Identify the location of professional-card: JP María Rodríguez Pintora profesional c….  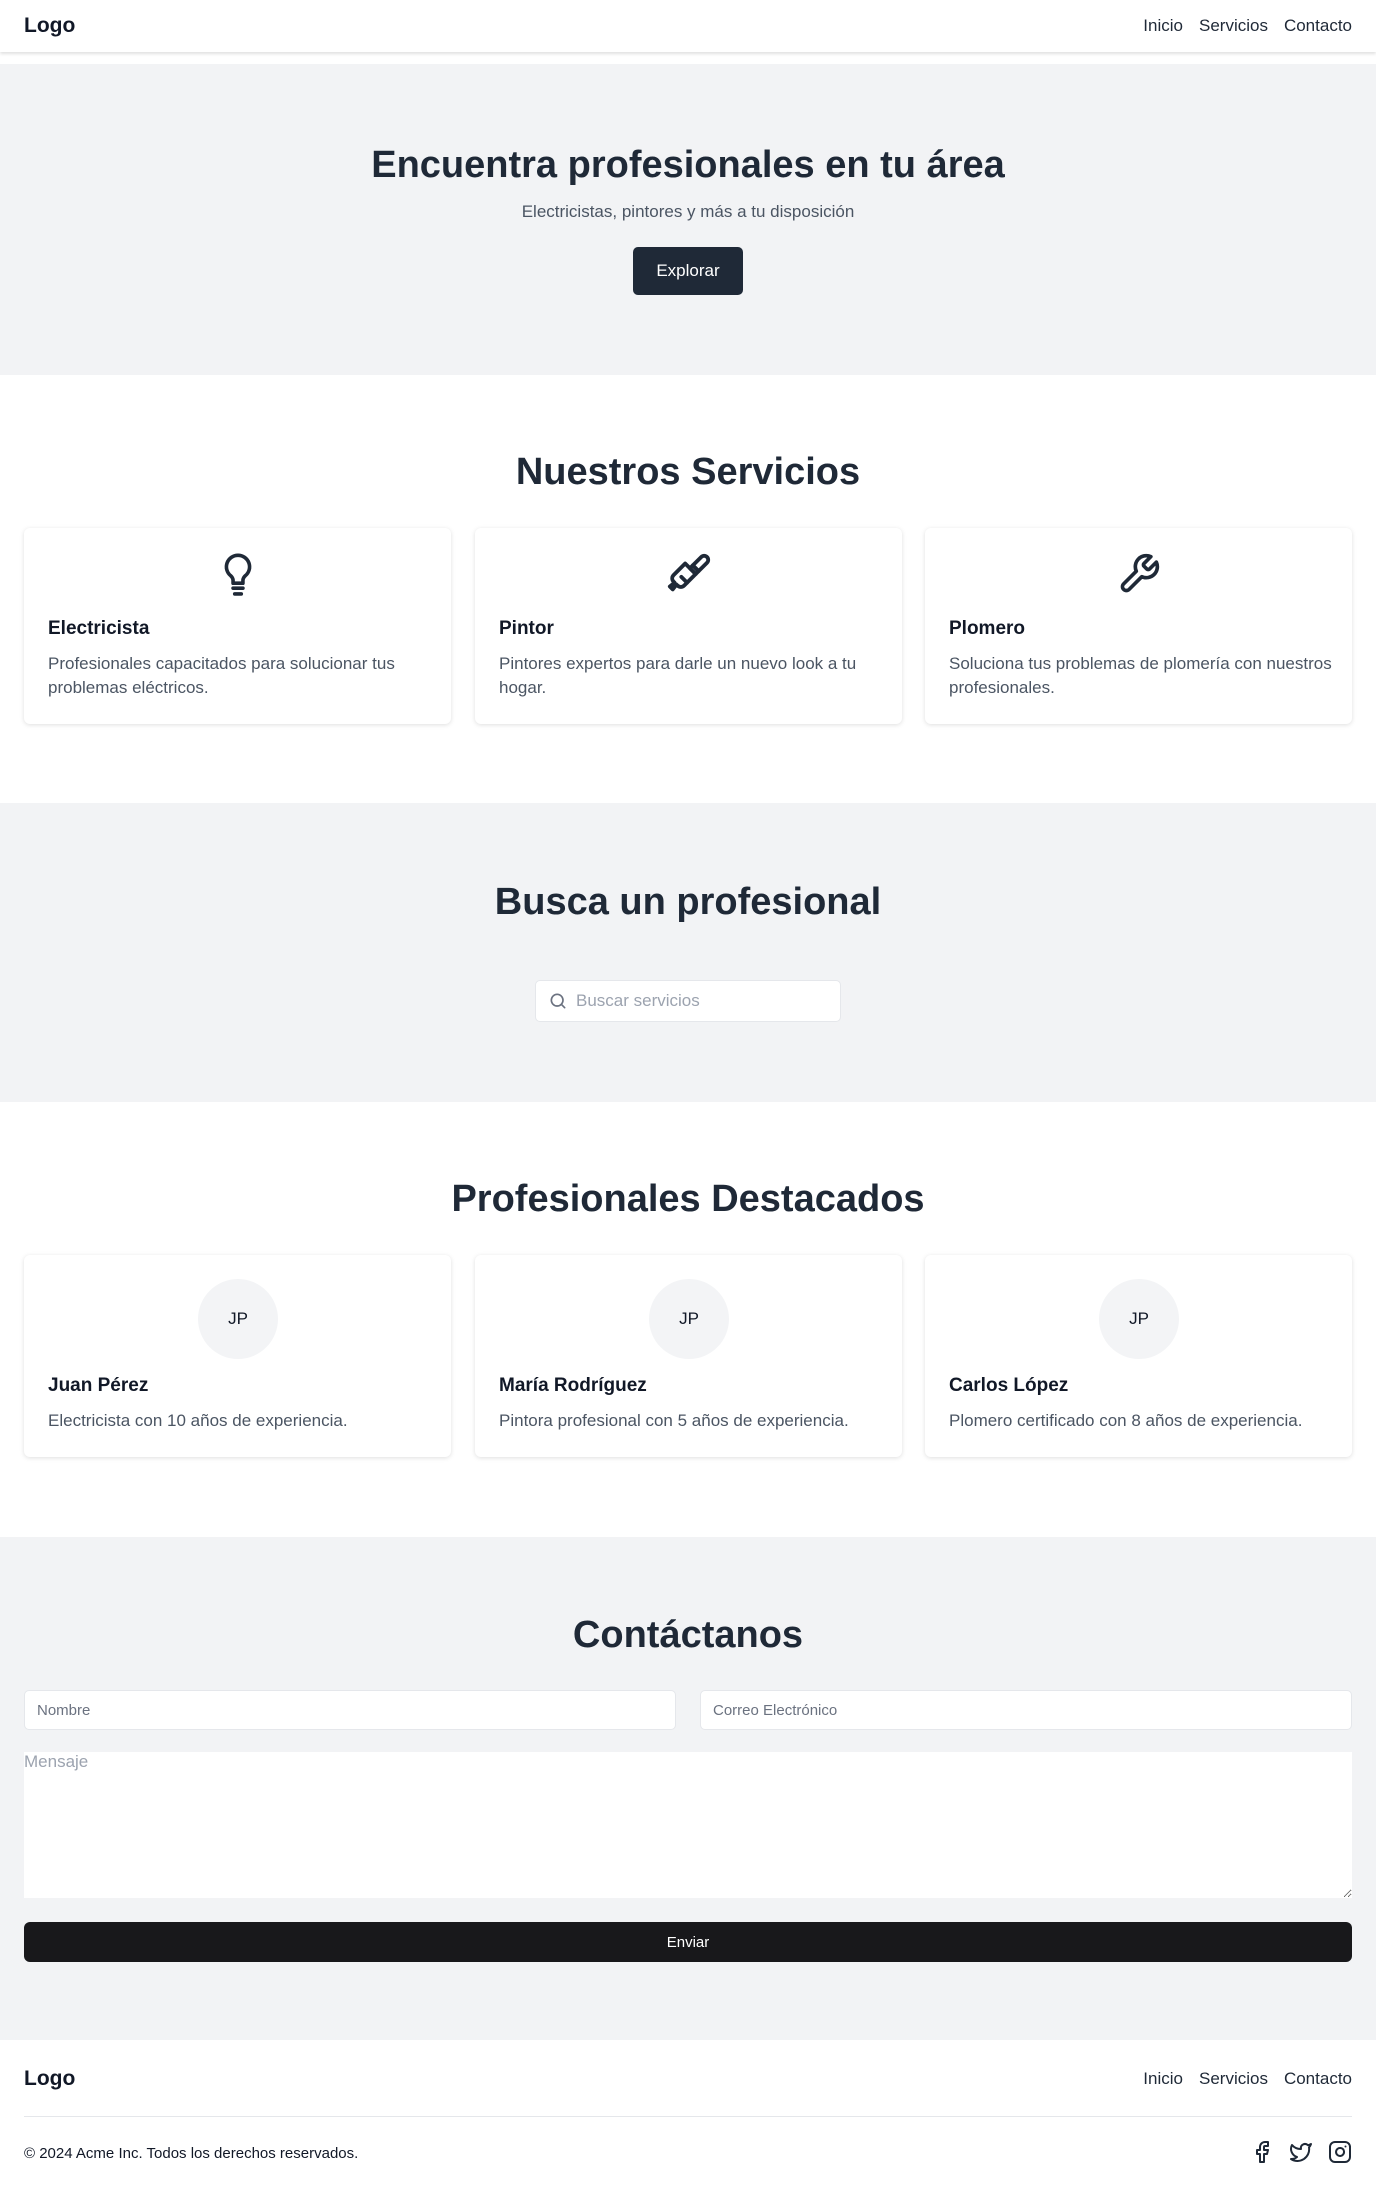
(688, 1356).